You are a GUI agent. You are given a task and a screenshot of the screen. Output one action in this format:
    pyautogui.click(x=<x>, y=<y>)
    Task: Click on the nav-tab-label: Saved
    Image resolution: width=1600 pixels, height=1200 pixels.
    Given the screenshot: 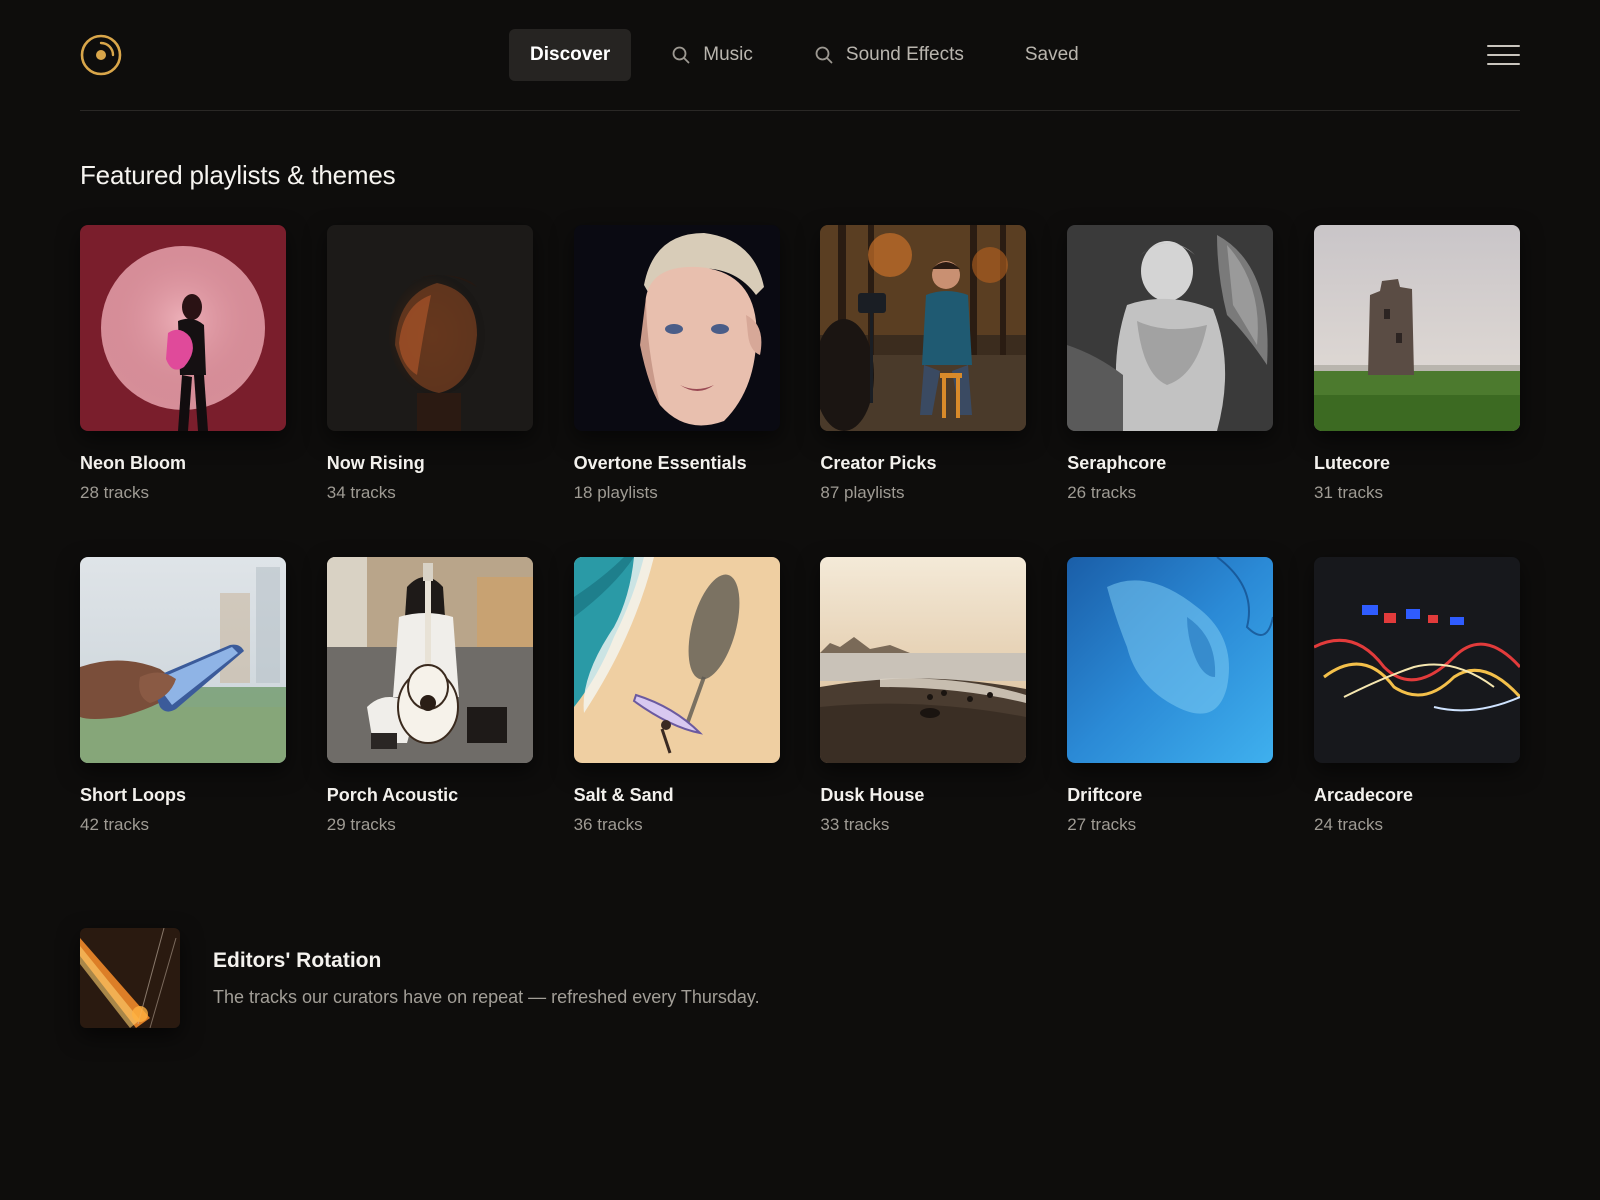 What is the action you would take?
    pyautogui.click(x=1051, y=54)
    